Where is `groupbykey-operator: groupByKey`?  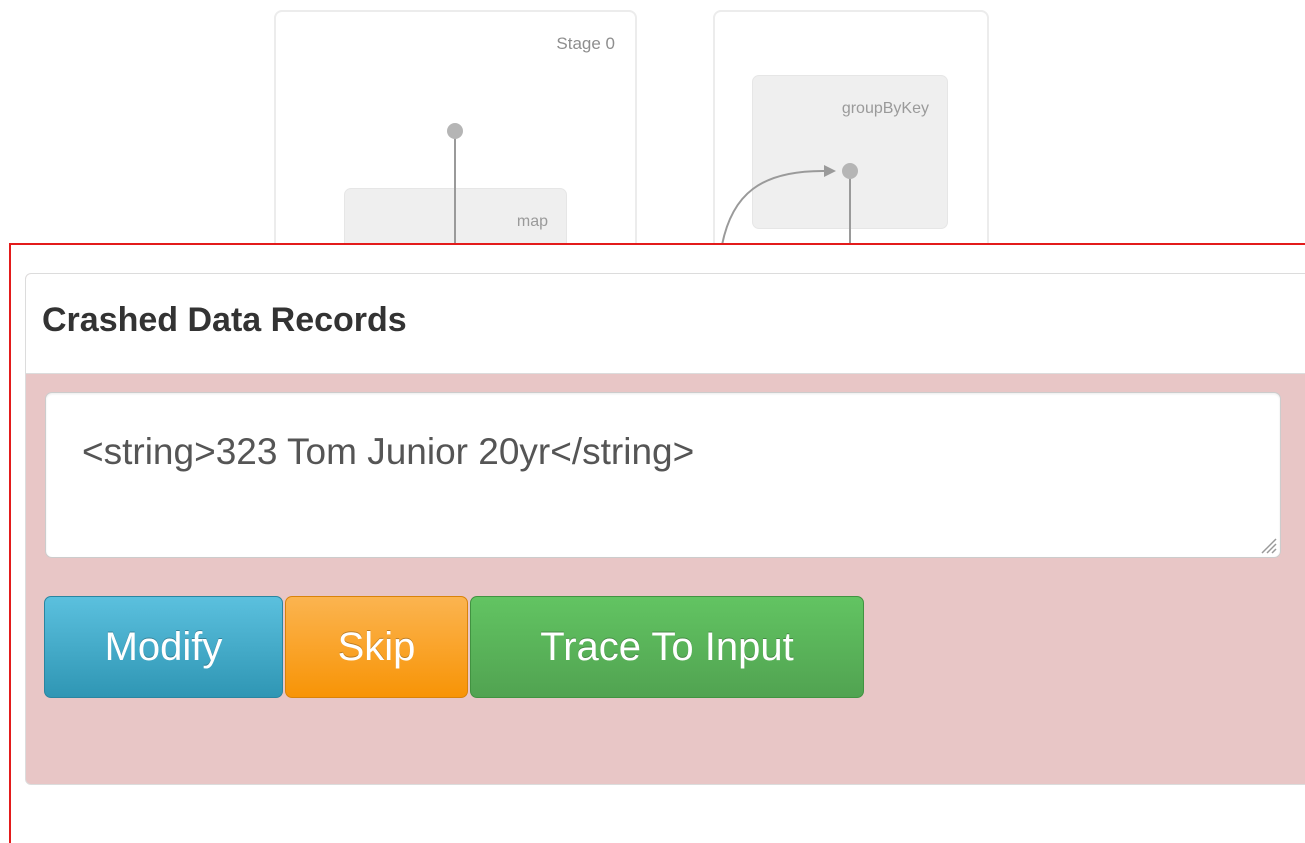
groupbykey-operator: groupByKey is located at coordinates (850, 152).